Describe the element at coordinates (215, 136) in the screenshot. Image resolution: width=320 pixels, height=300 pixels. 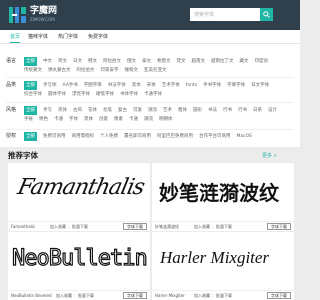
I see `filter-option: 合作平台可商用` at that location.